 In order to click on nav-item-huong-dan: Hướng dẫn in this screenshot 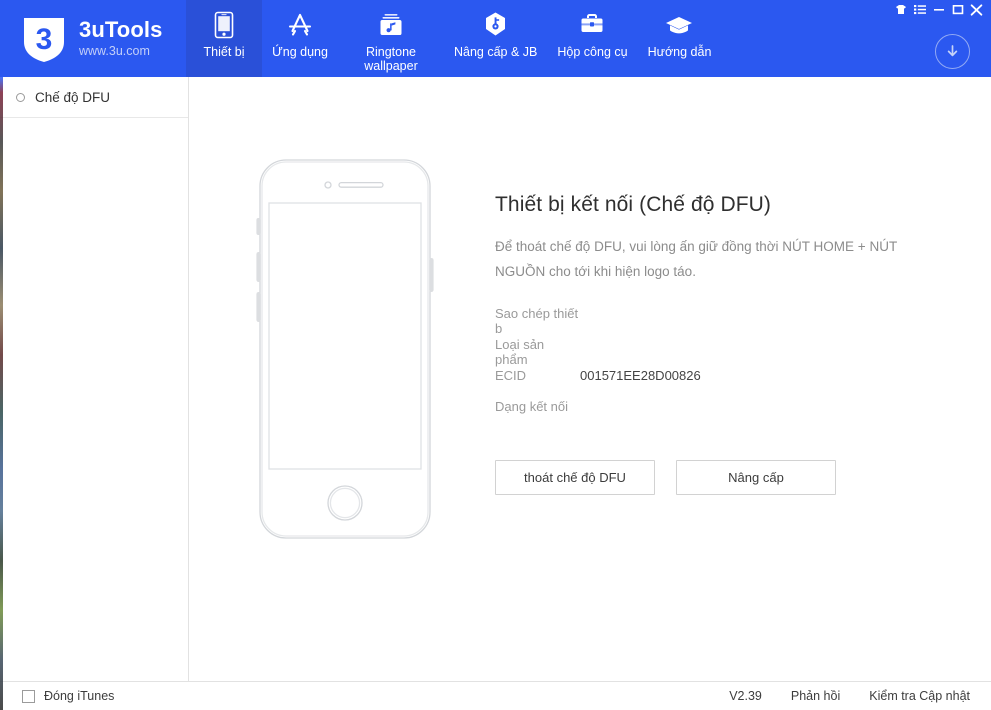, I will do `click(680, 38)`.